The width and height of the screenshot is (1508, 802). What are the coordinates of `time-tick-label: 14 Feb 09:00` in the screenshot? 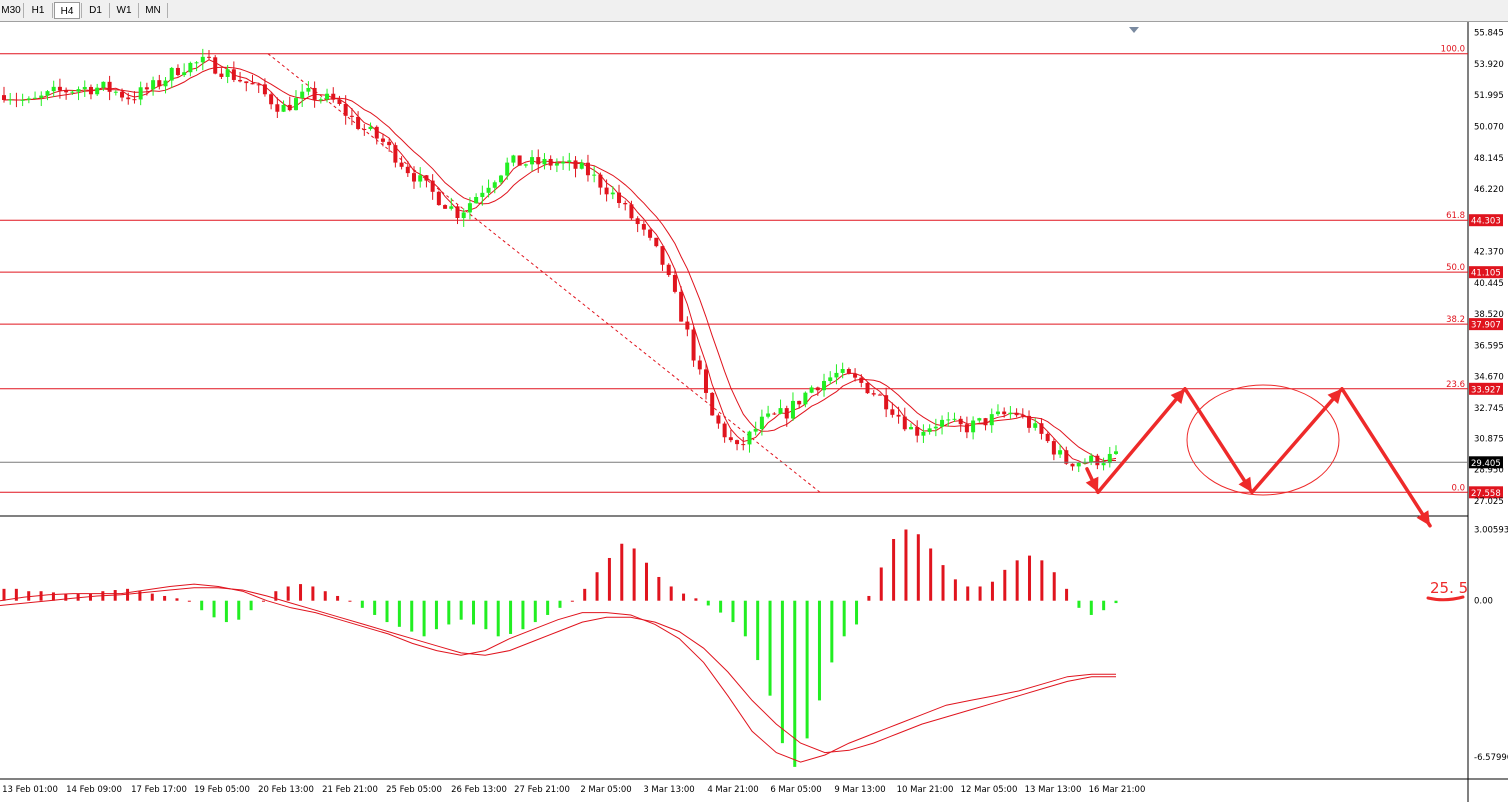 It's located at (94, 790).